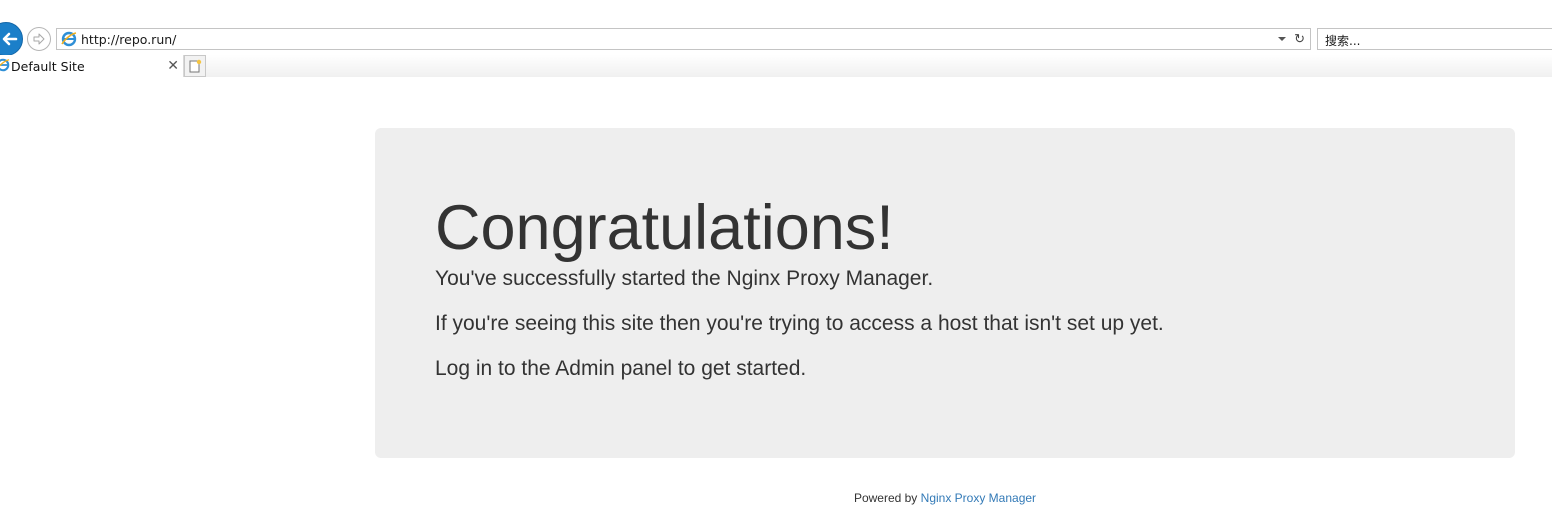  What do you see at coordinates (978, 498) in the screenshot?
I see `nginx-proxy-manager-link: Nginx Proxy Manager` at bounding box center [978, 498].